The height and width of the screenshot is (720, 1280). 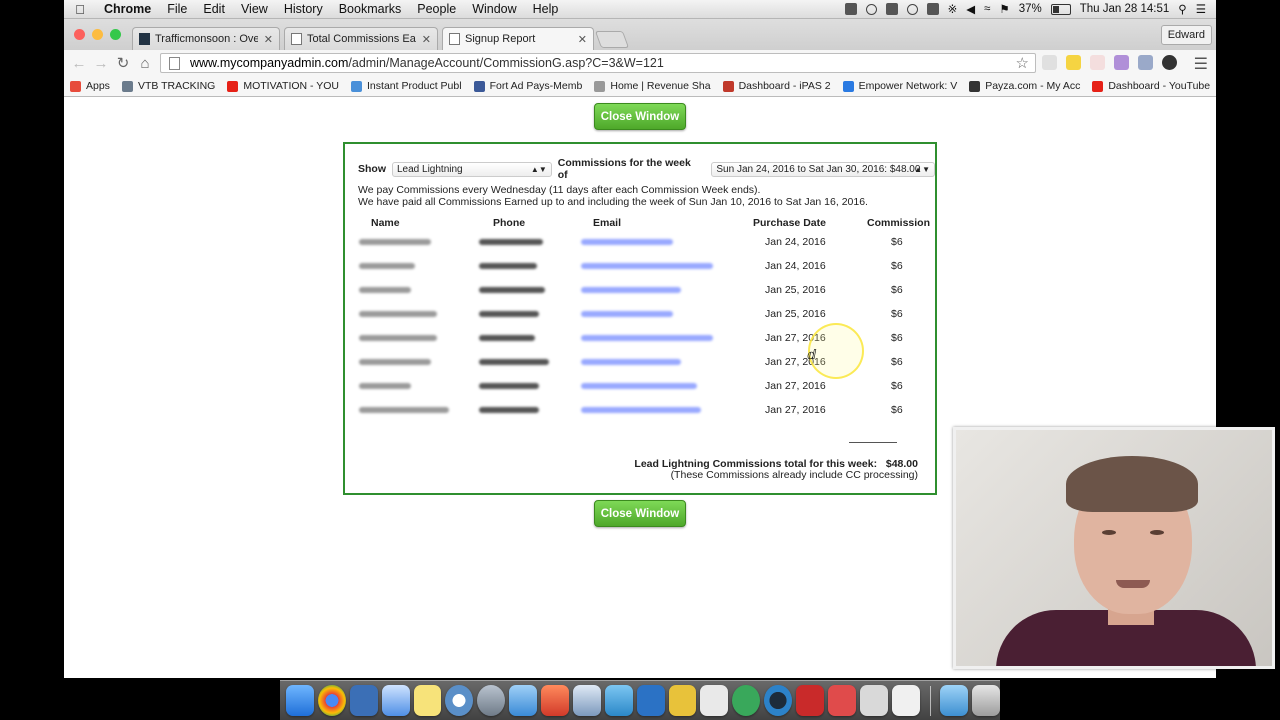 I want to click on window-close-button, so click(x=79, y=34).